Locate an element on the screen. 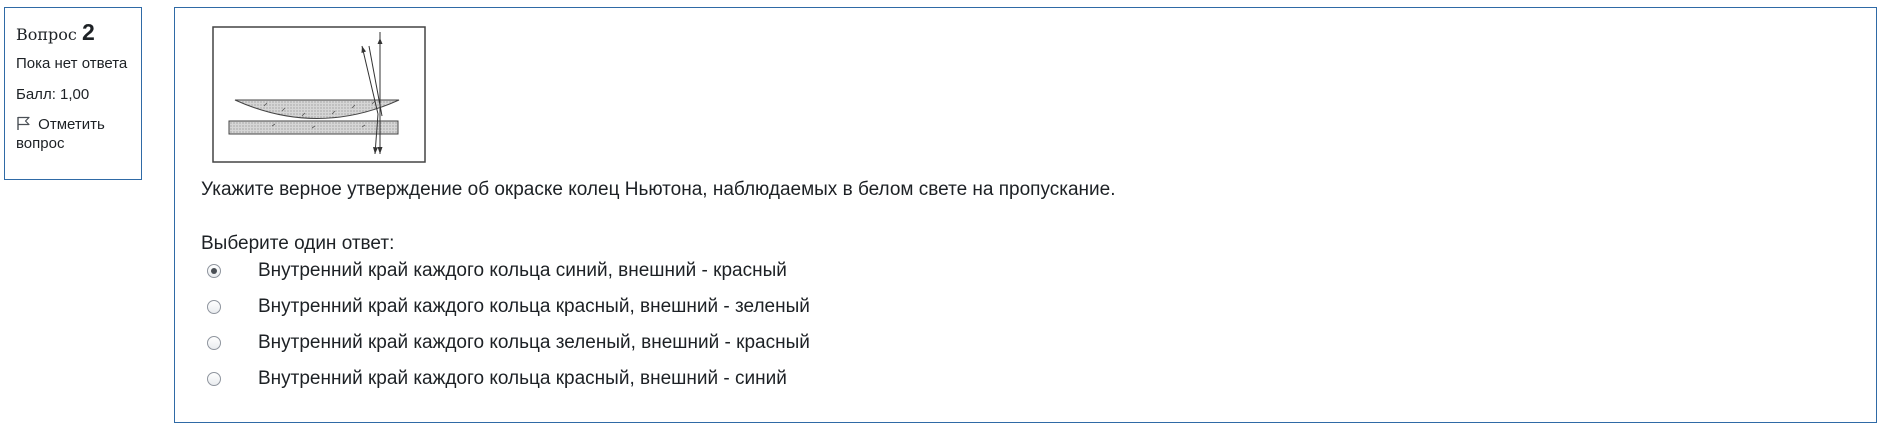 The width and height of the screenshot is (1881, 437). newton-rings-figure is located at coordinates (319, 94).